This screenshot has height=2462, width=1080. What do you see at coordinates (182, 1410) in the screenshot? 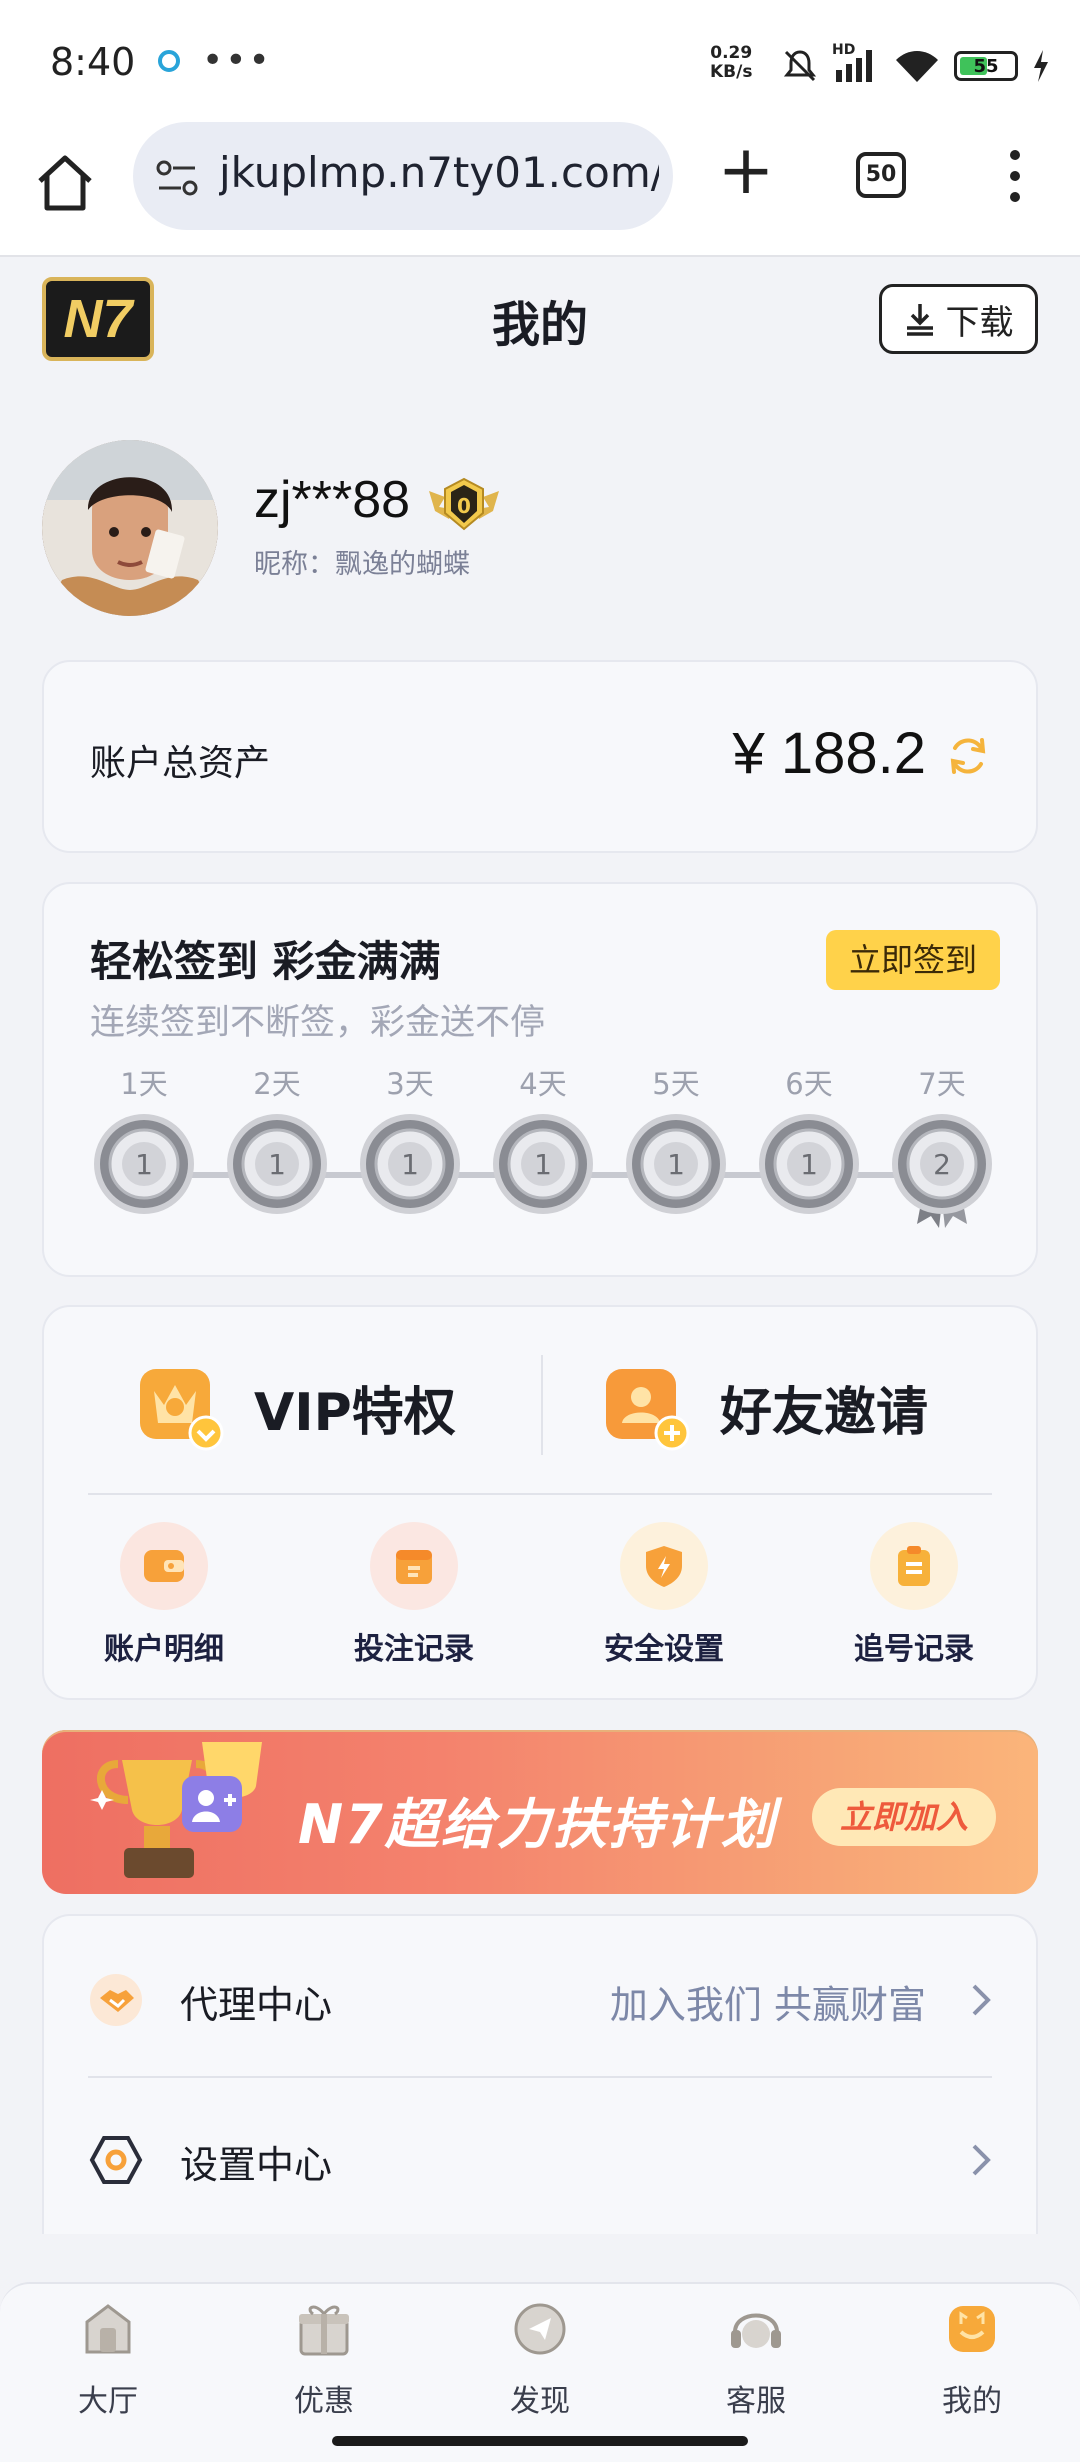
I see `vip-crown-icon` at bounding box center [182, 1410].